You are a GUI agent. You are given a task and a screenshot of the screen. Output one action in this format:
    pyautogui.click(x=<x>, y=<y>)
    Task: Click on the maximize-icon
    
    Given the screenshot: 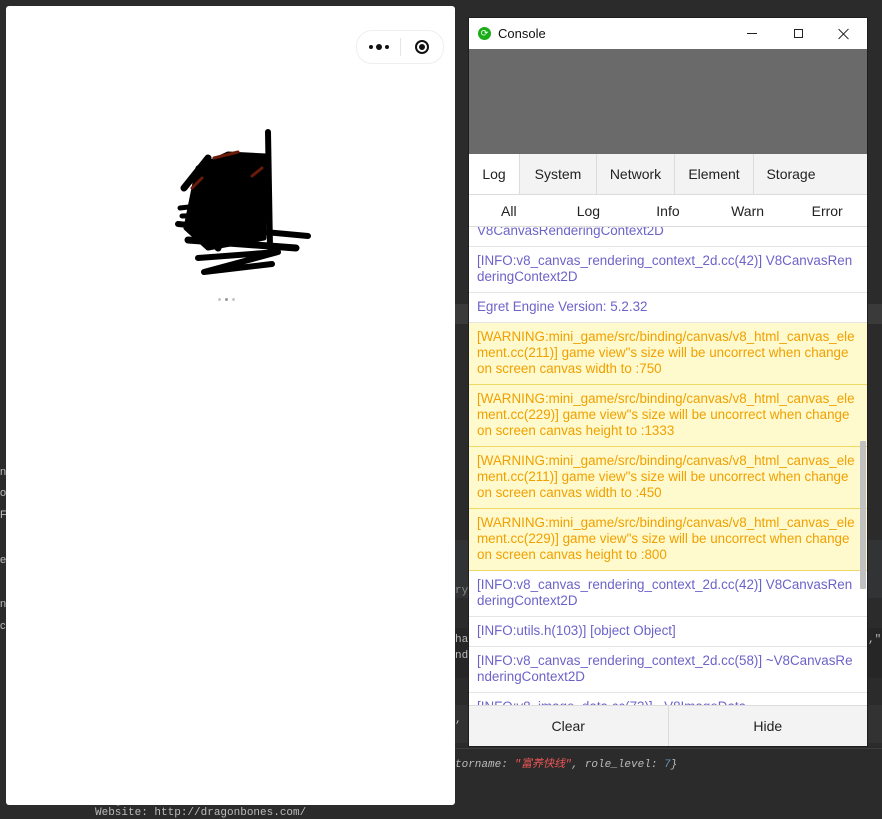 What is the action you would take?
    pyautogui.click(x=798, y=33)
    